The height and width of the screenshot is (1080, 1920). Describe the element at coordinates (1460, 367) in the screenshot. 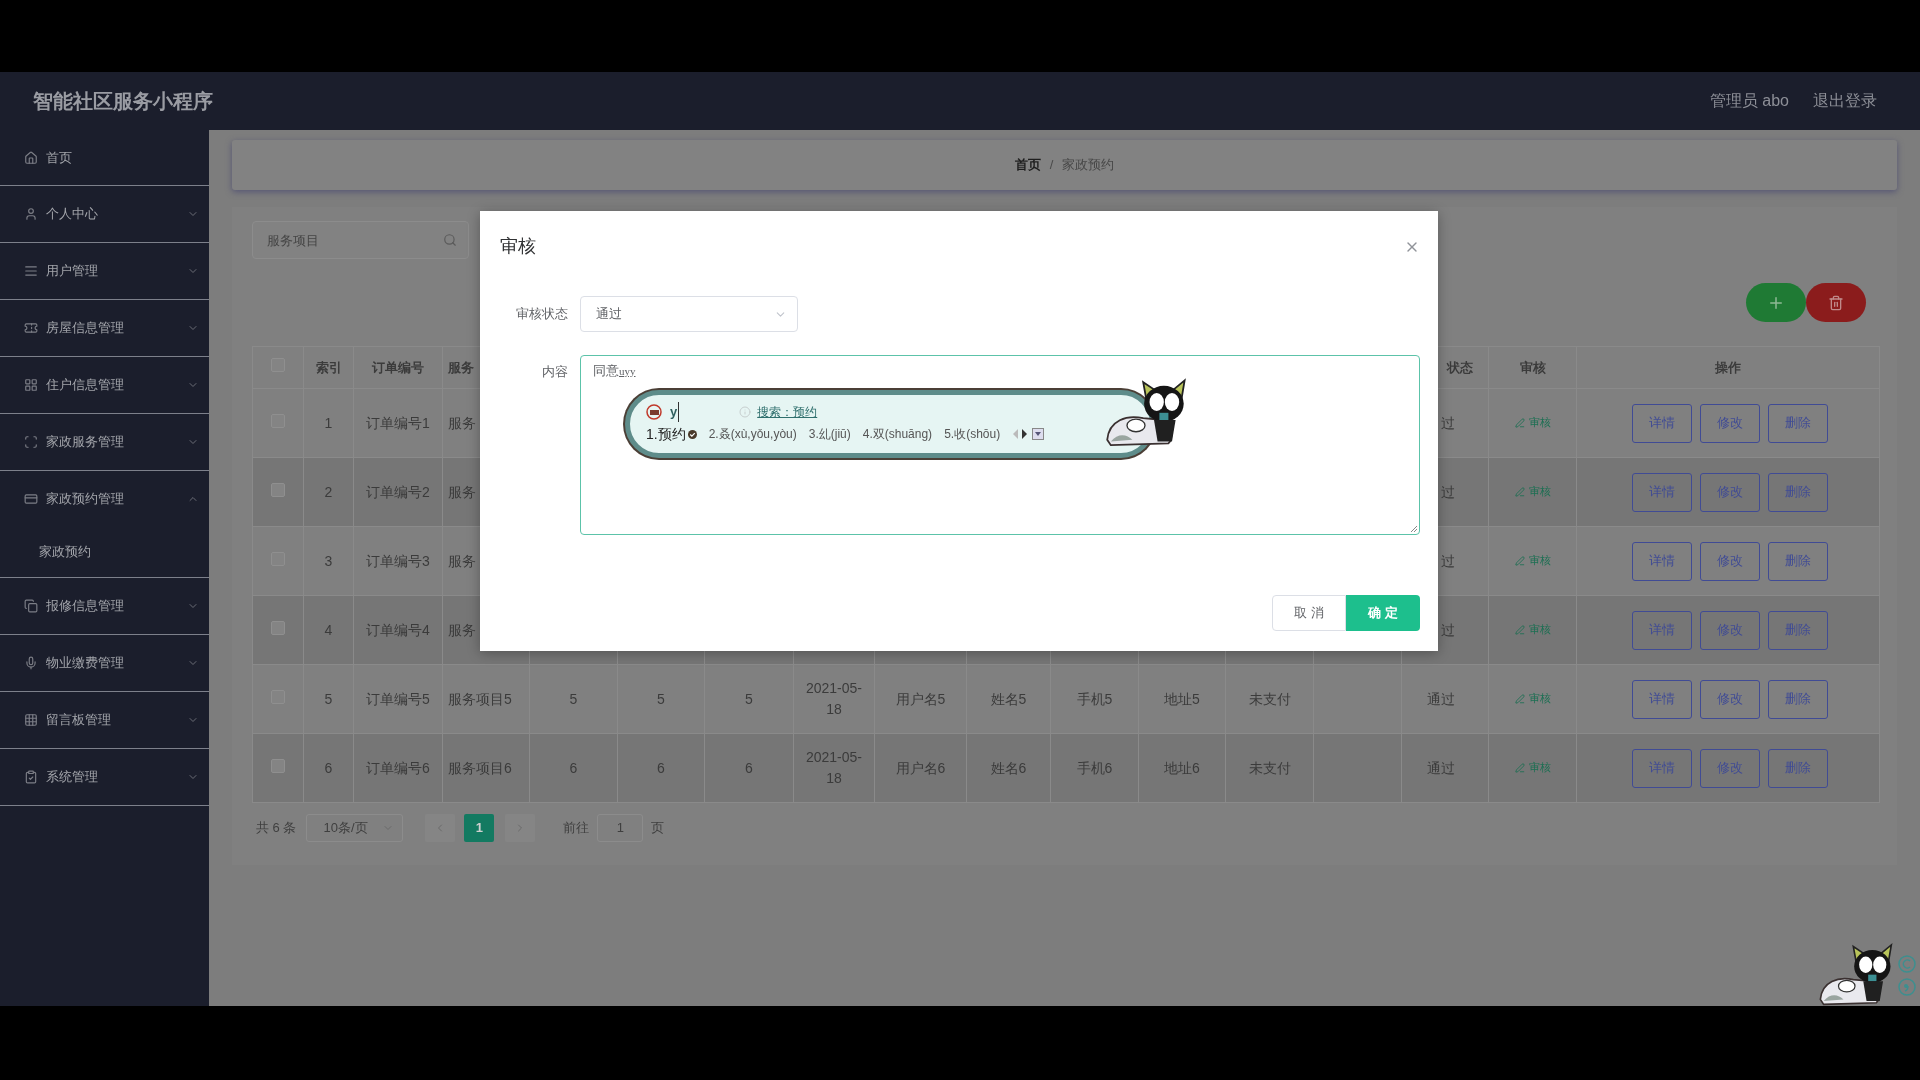

I see `column-header: 状态` at that location.